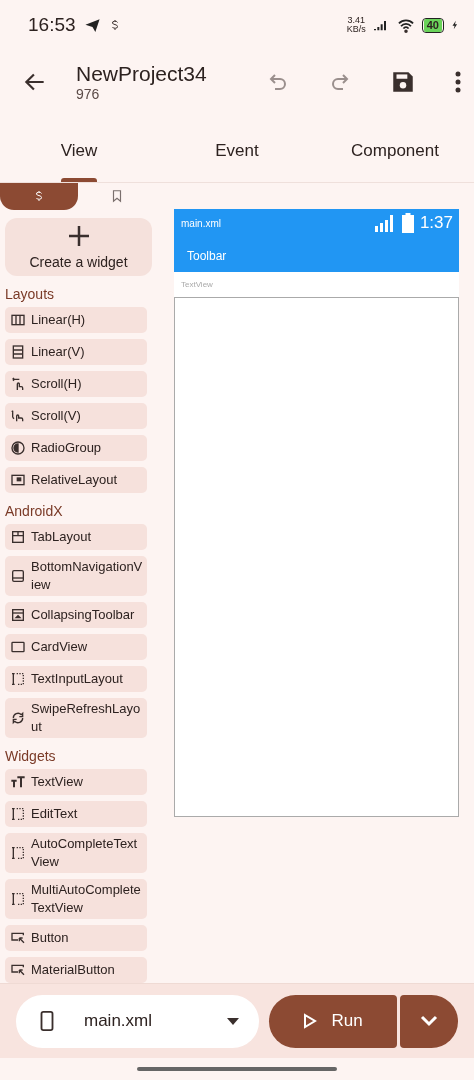 The height and width of the screenshot is (1080, 474). I want to click on more-options-icon, so click(458, 82).